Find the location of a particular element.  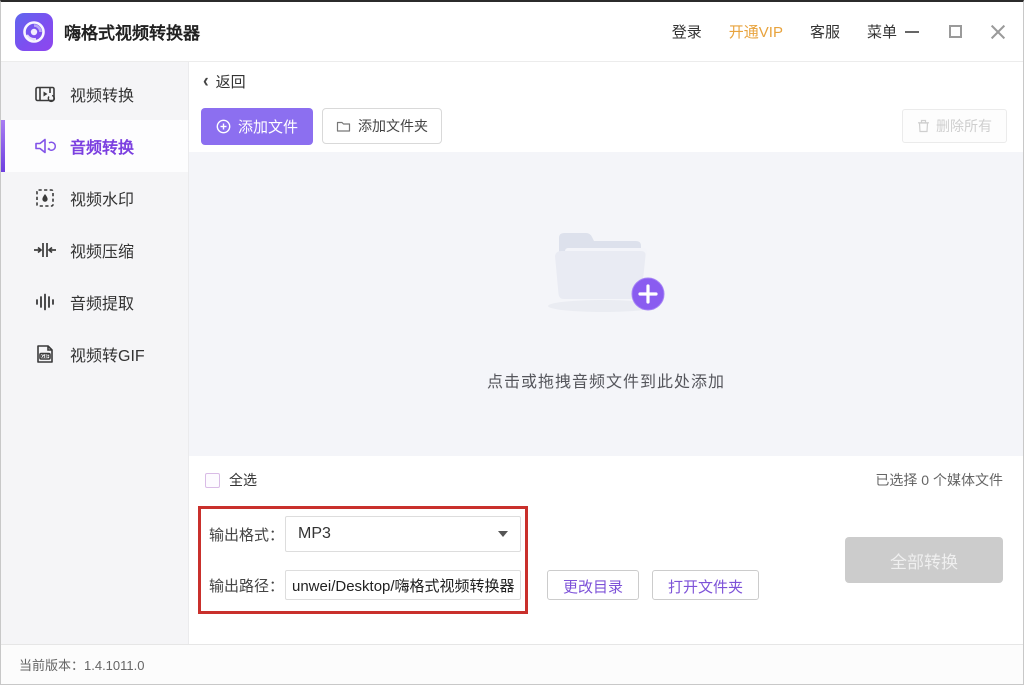

video-watermark-icon is located at coordinates (45, 198).